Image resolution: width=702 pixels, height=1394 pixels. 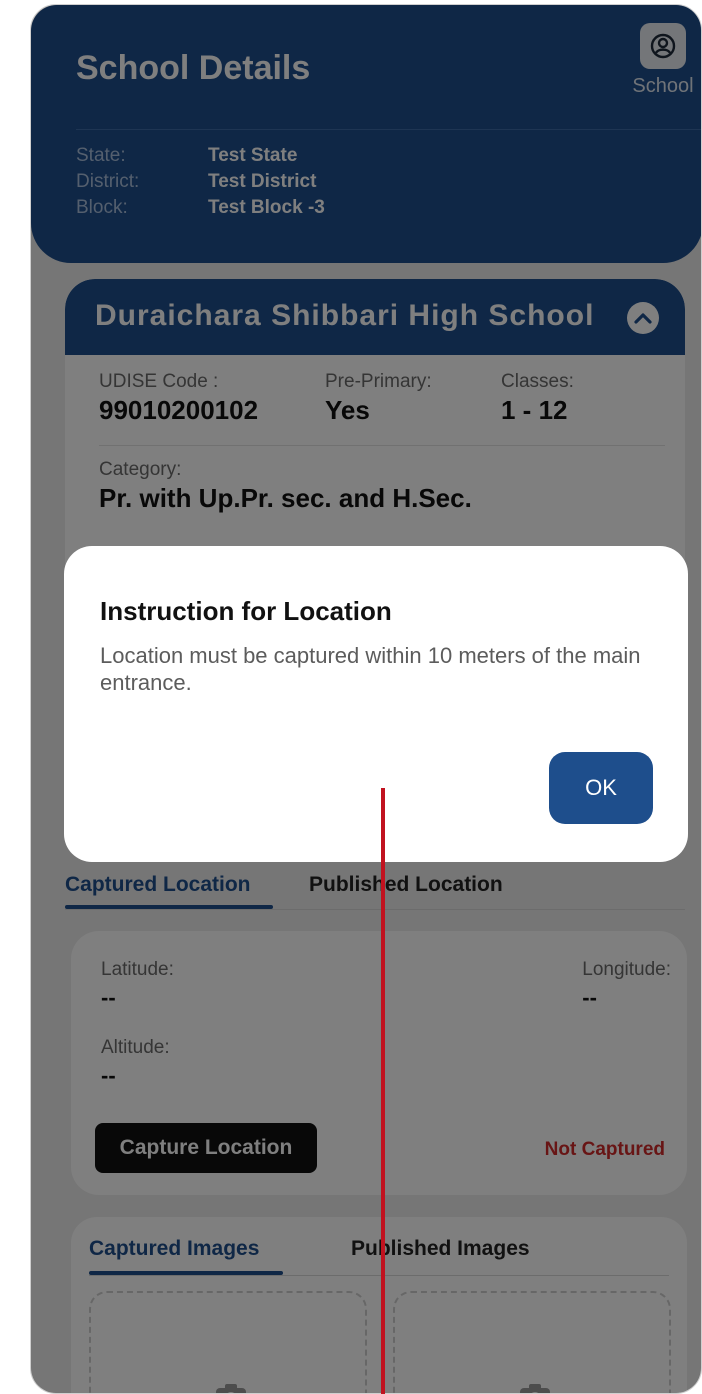 I want to click on annotation-line, so click(x=383, y=1091).